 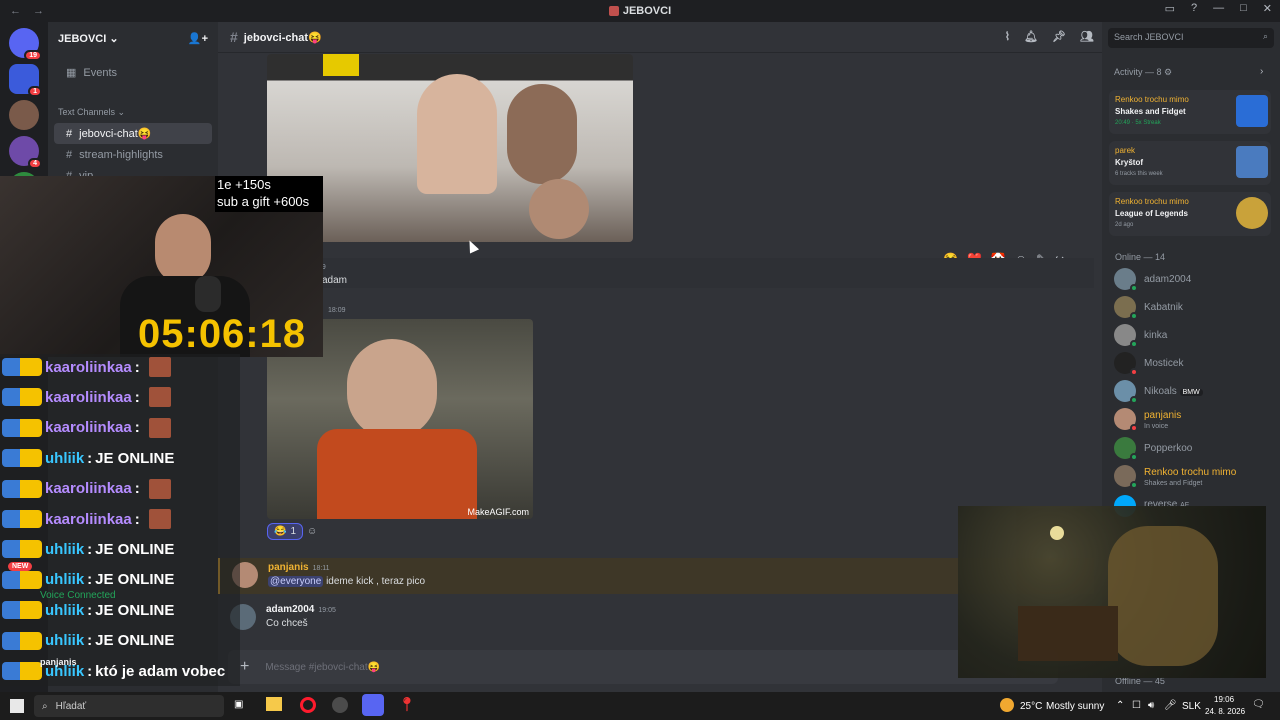 I want to click on language-indicator: SLK, so click(x=1191, y=706).